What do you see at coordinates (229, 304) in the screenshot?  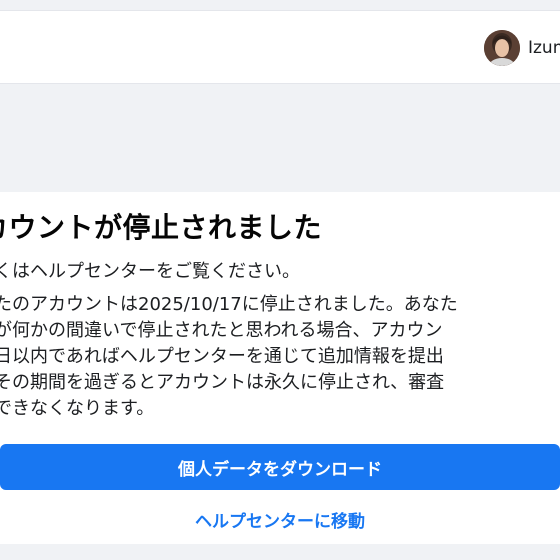 I see `notice-body-line: たのアカウントは2025/10/17に停止されました。あなた` at bounding box center [229, 304].